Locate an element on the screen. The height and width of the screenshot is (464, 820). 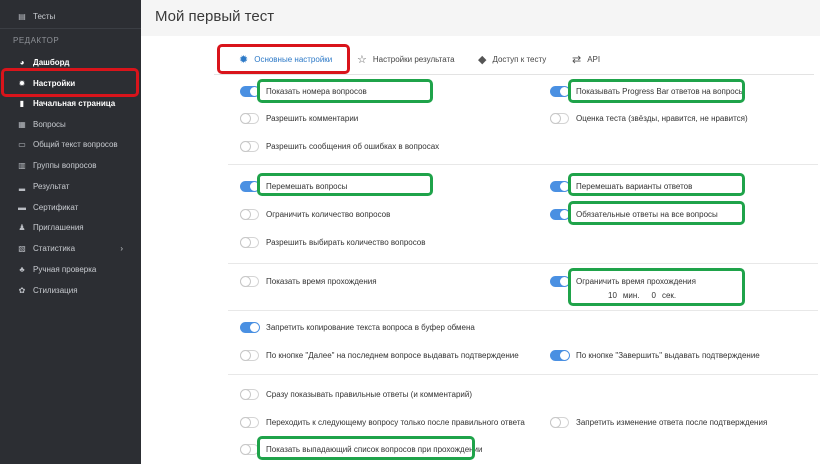
users-icon: ♣ is located at coordinates (22, 269).